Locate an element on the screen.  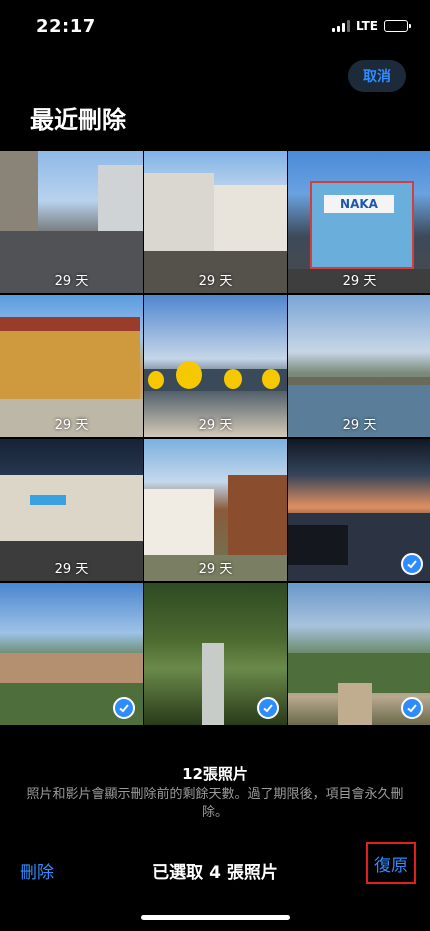
restore-button: 復原 is located at coordinates (391, 863).